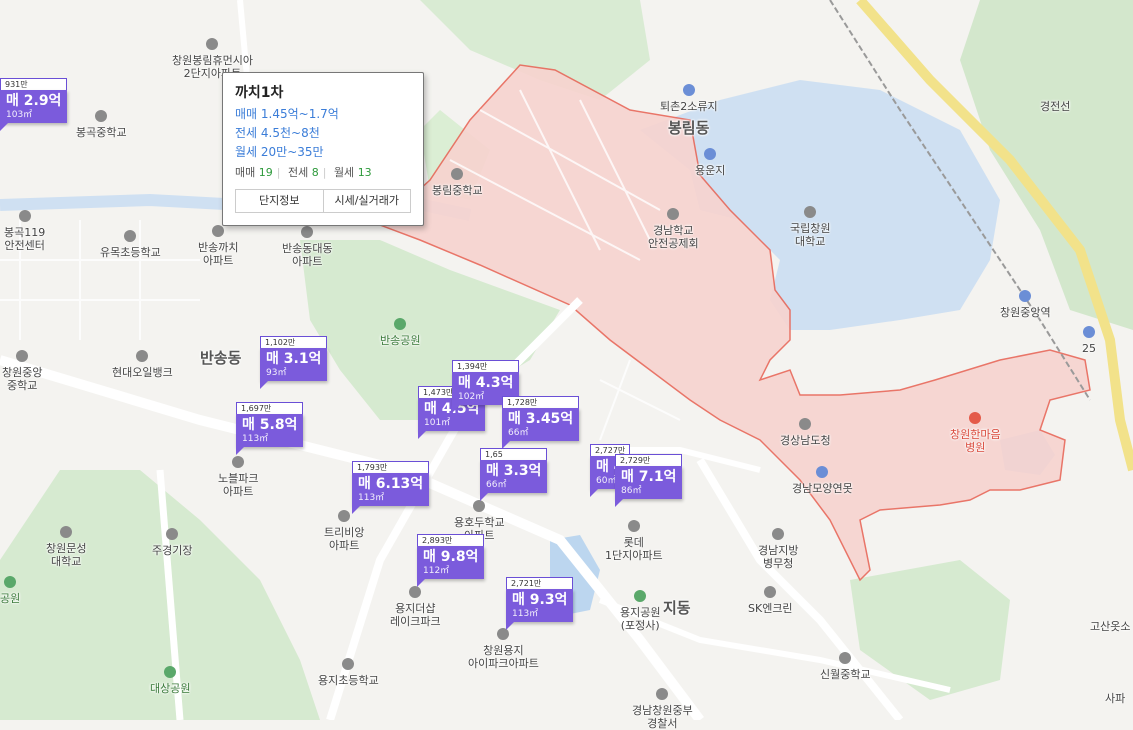 This screenshot has height=730, width=1133. I want to click on map-label-tri: 트리비앙 아파트, so click(344, 531).